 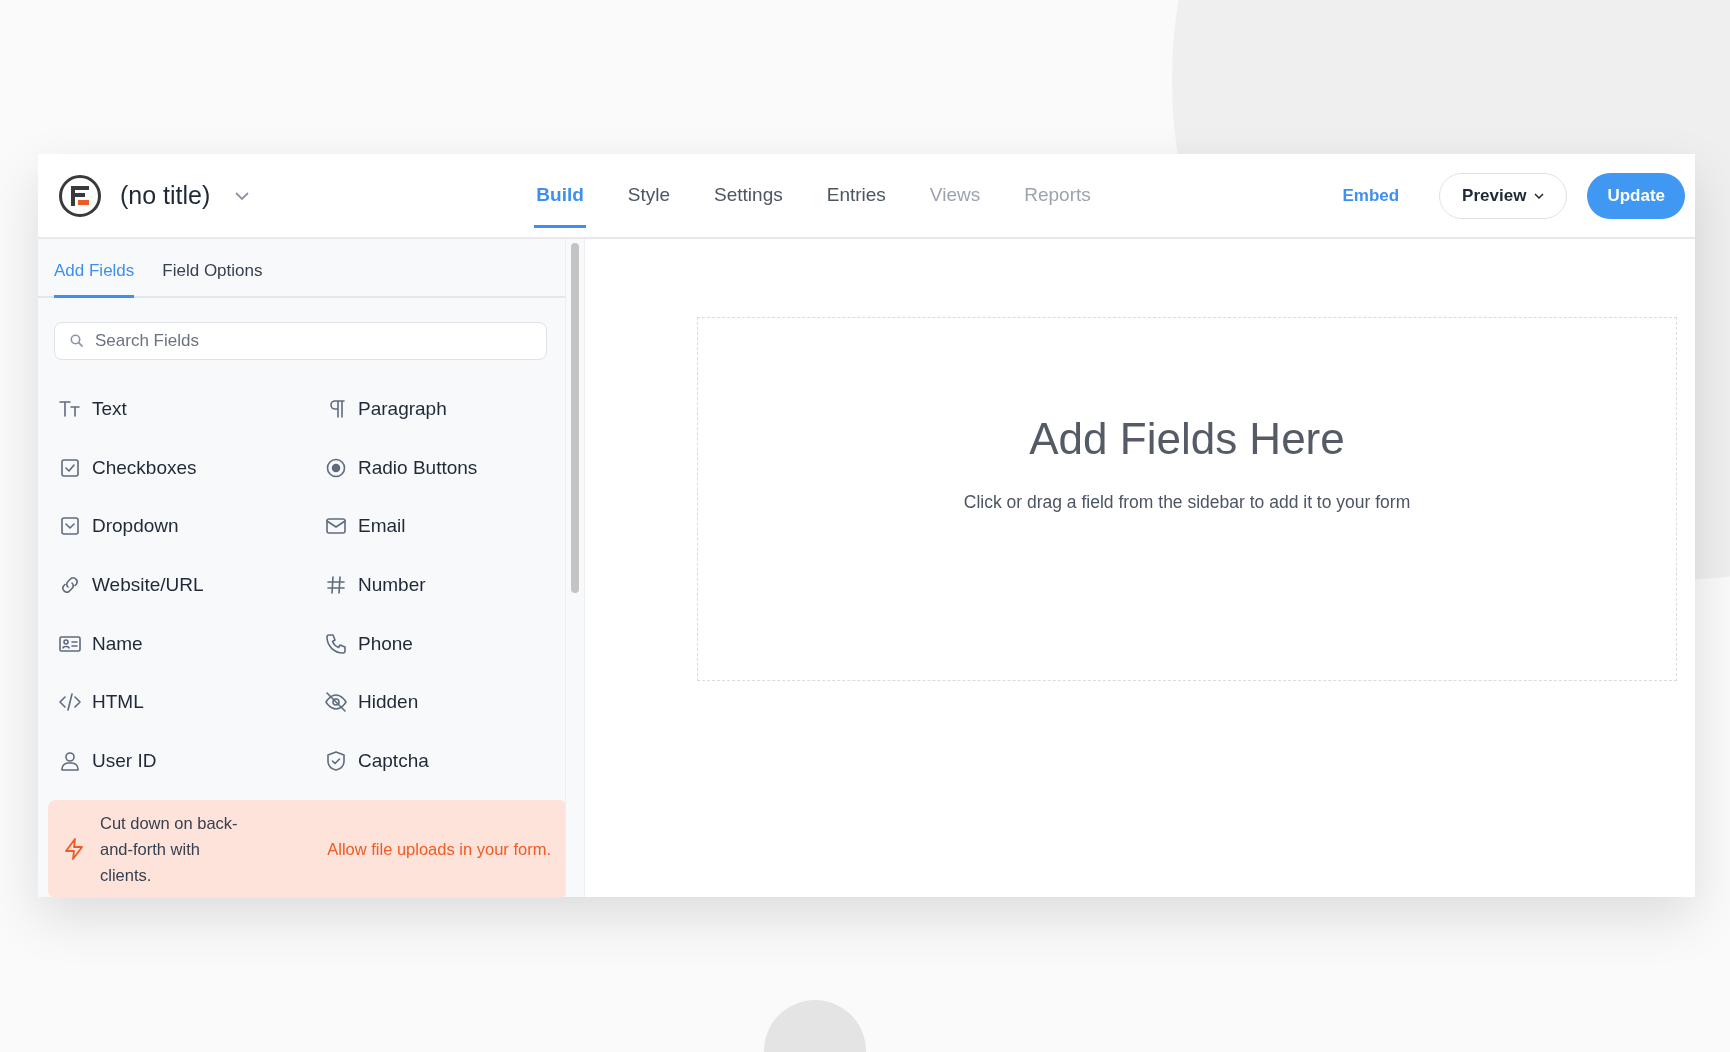 What do you see at coordinates (1503, 195) in the screenshot?
I see `preview-button: Preview` at bounding box center [1503, 195].